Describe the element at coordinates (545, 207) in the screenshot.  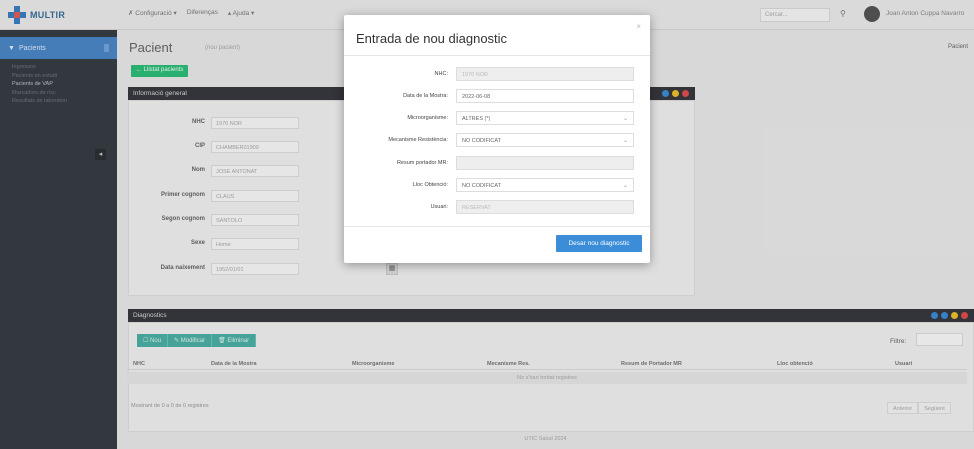
I see `modal-usuari-input: RESERVAT` at that location.